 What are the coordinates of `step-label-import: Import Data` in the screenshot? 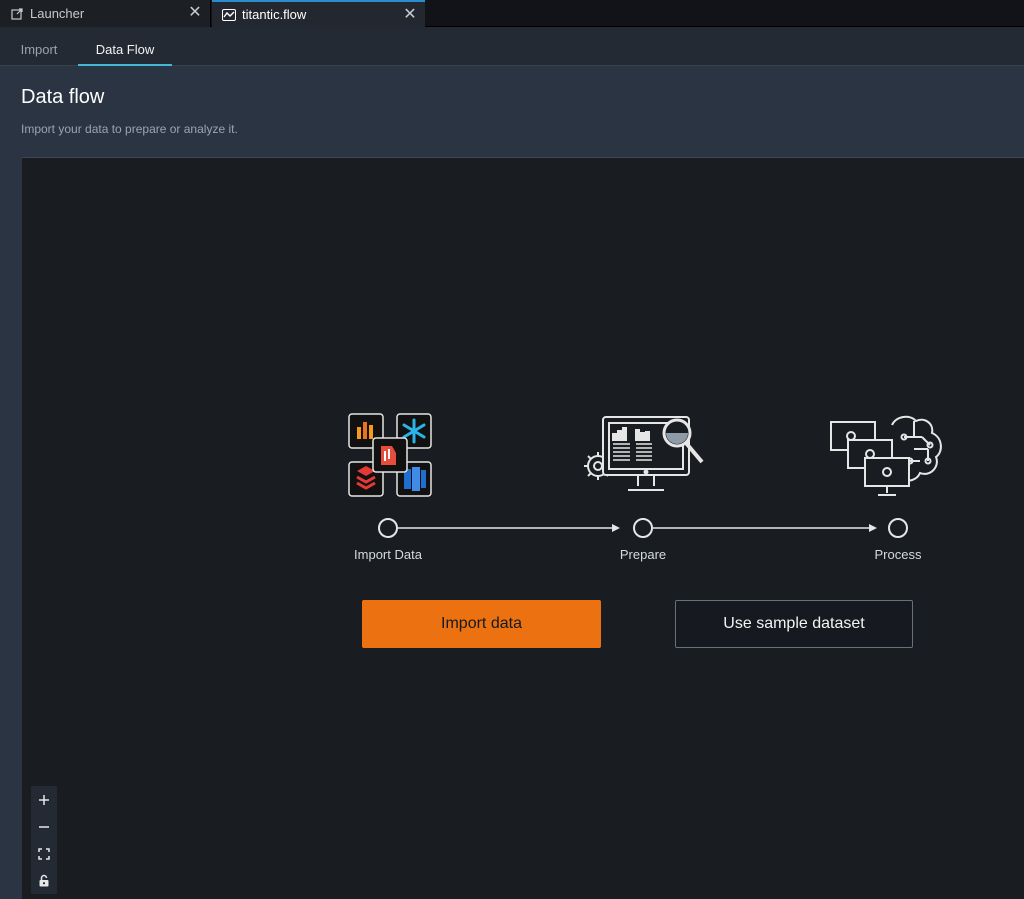 It's located at (388, 554).